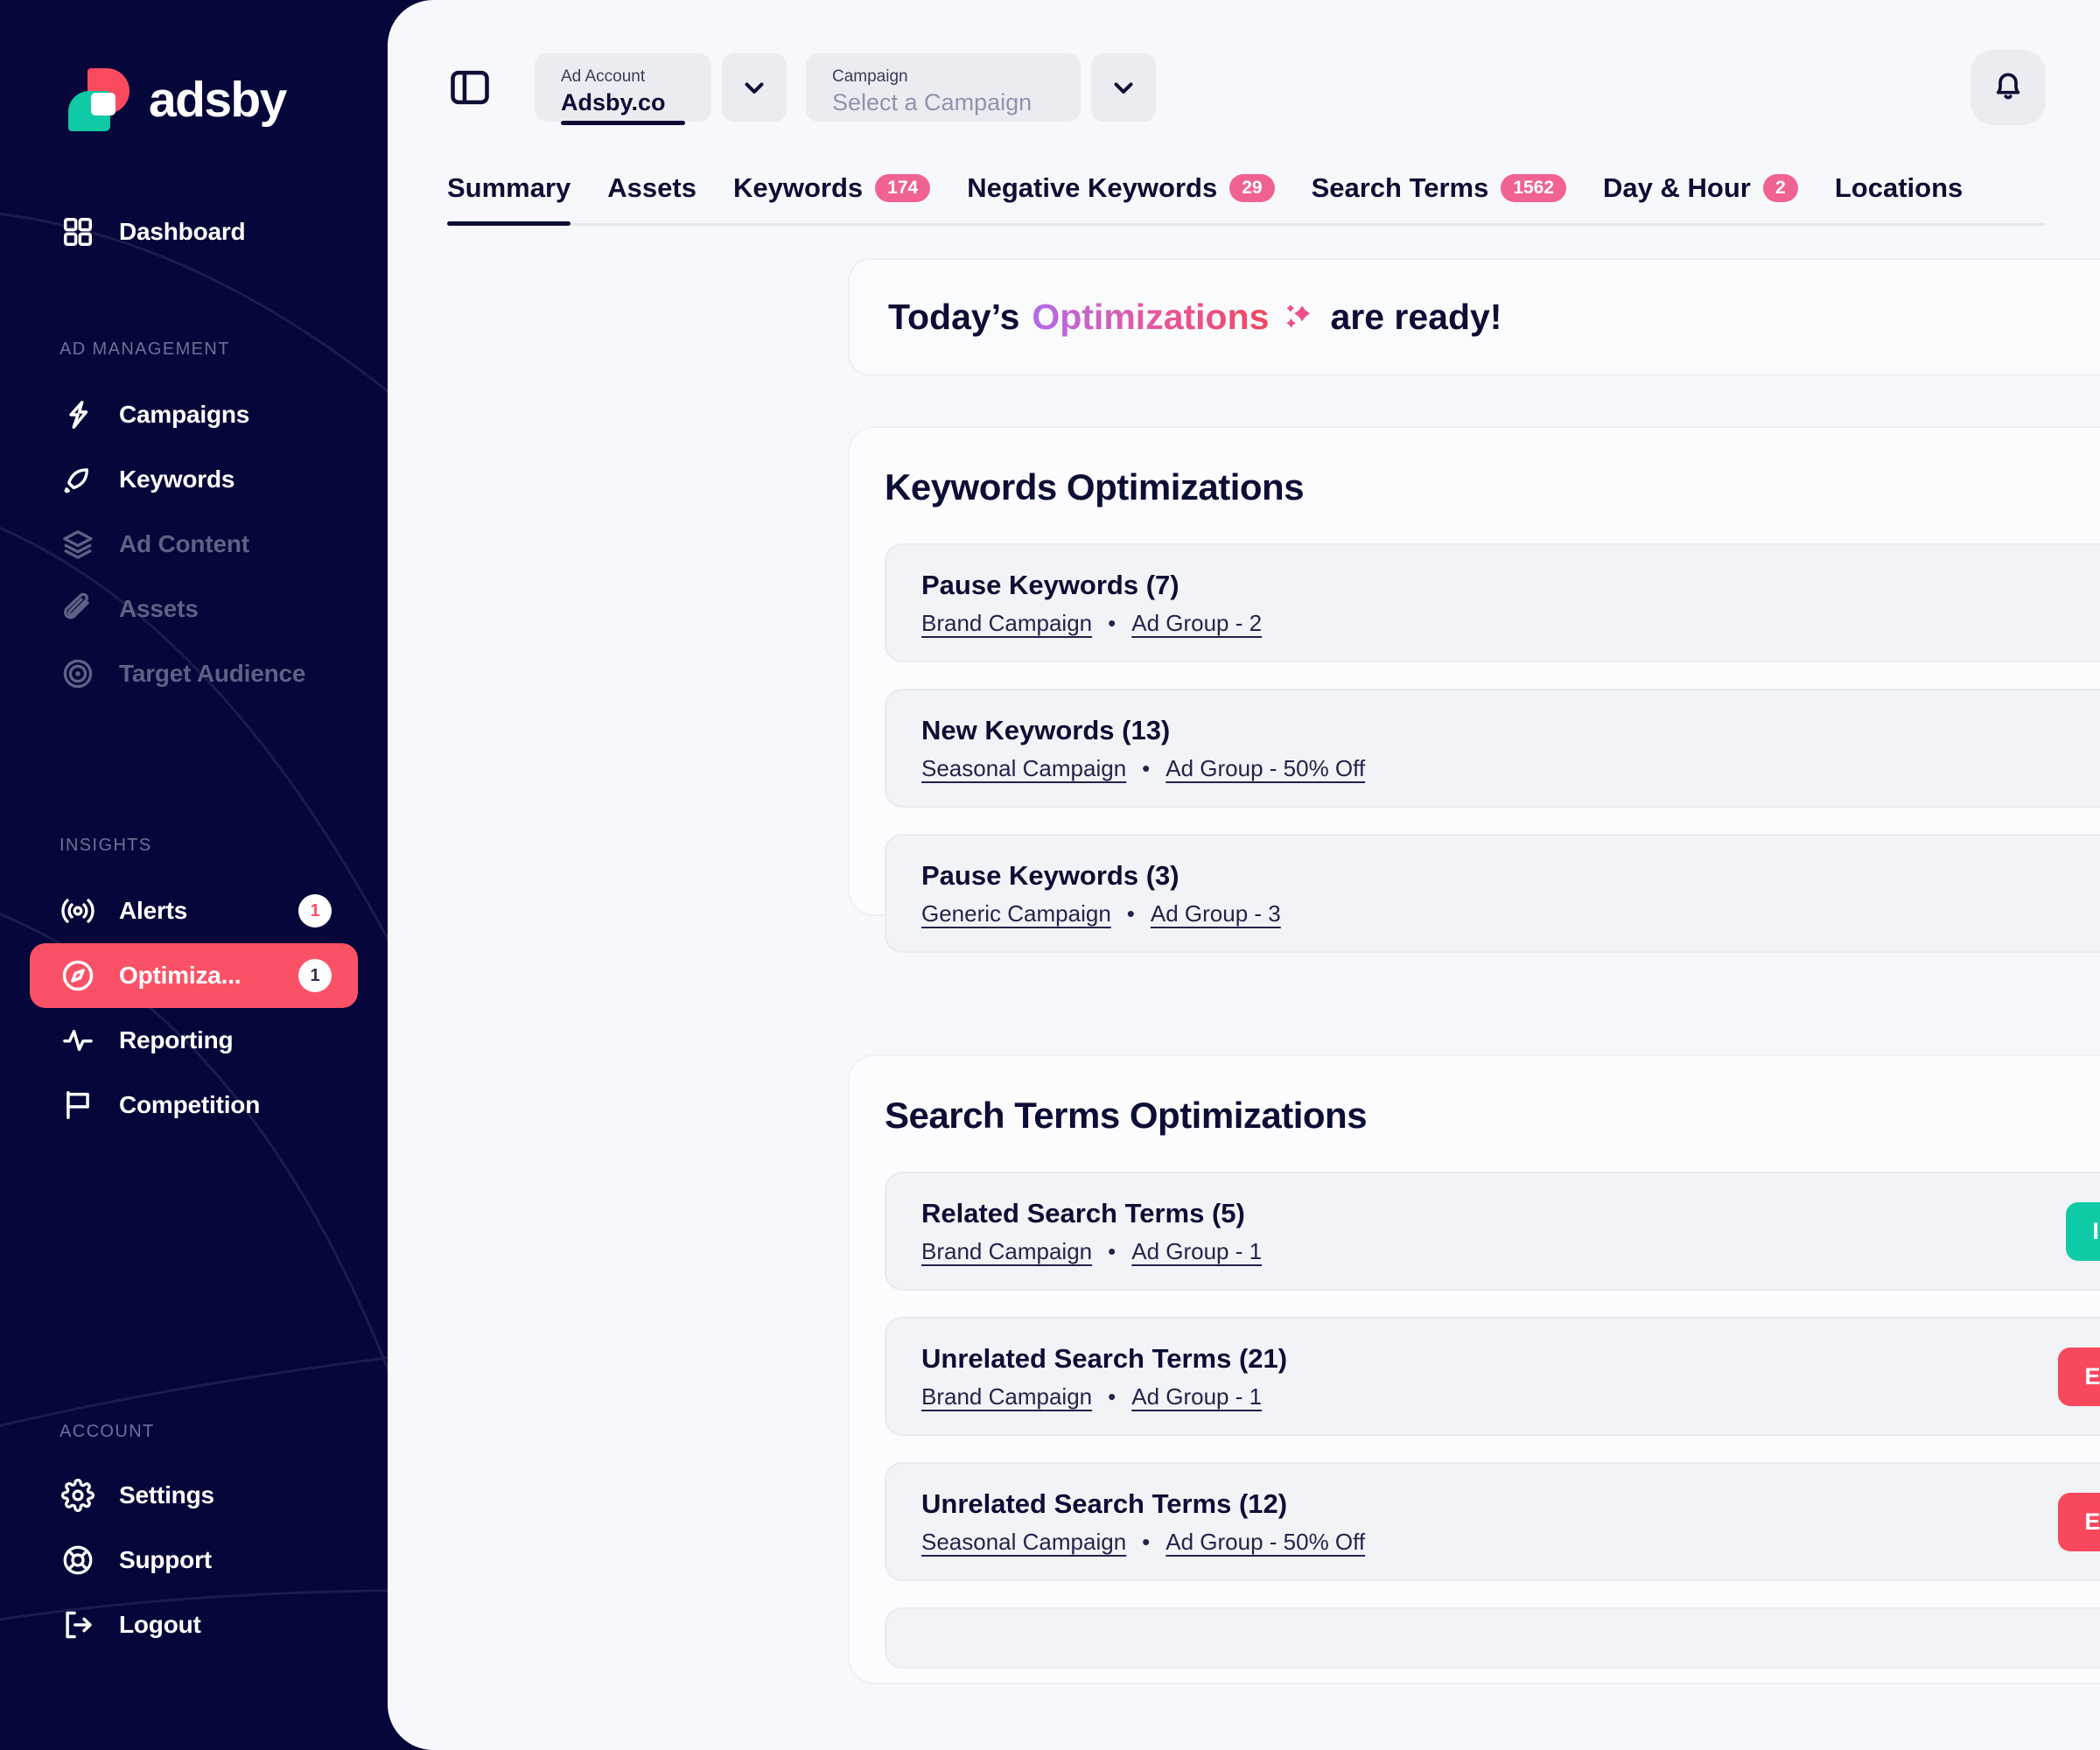  What do you see at coordinates (194, 232) in the screenshot?
I see `sidebar-item-dashboard: Dashboard` at bounding box center [194, 232].